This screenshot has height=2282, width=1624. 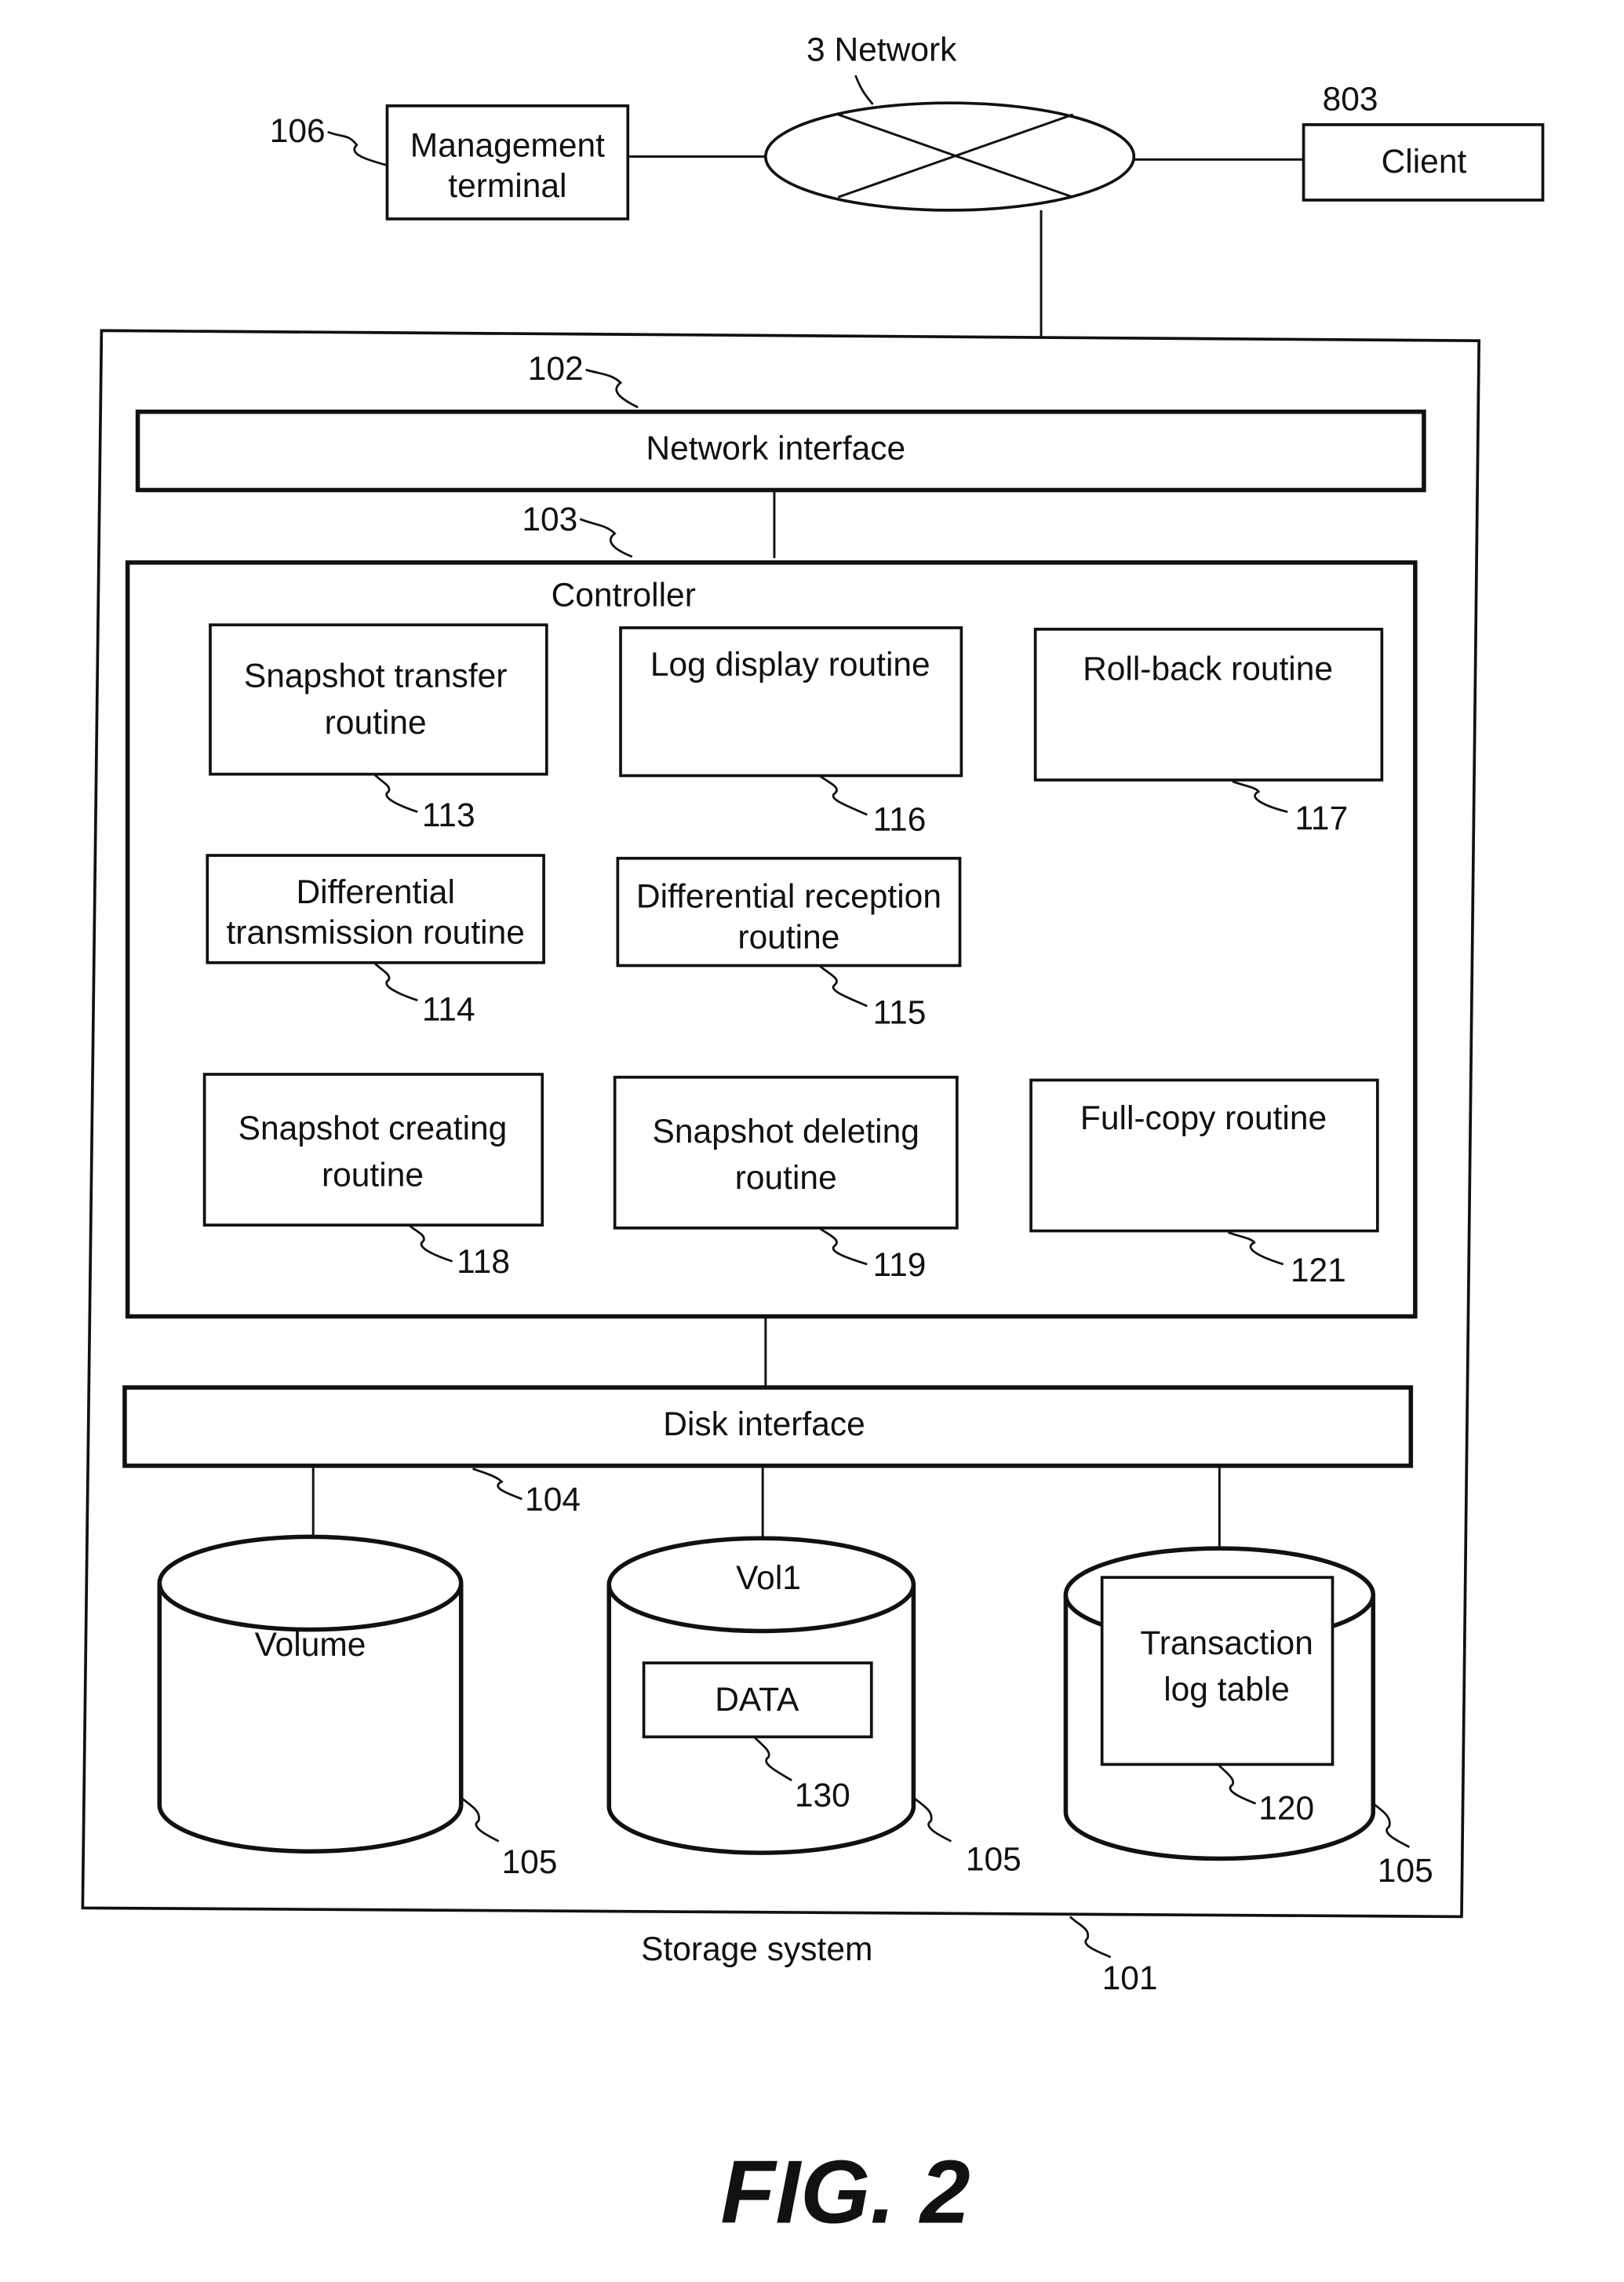 I want to click on data-ref: 130, so click(x=823, y=1795).